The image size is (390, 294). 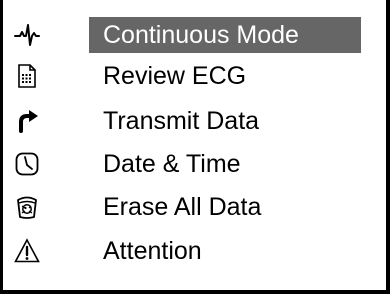 I want to click on menu-item-label: Attention, so click(x=152, y=251).